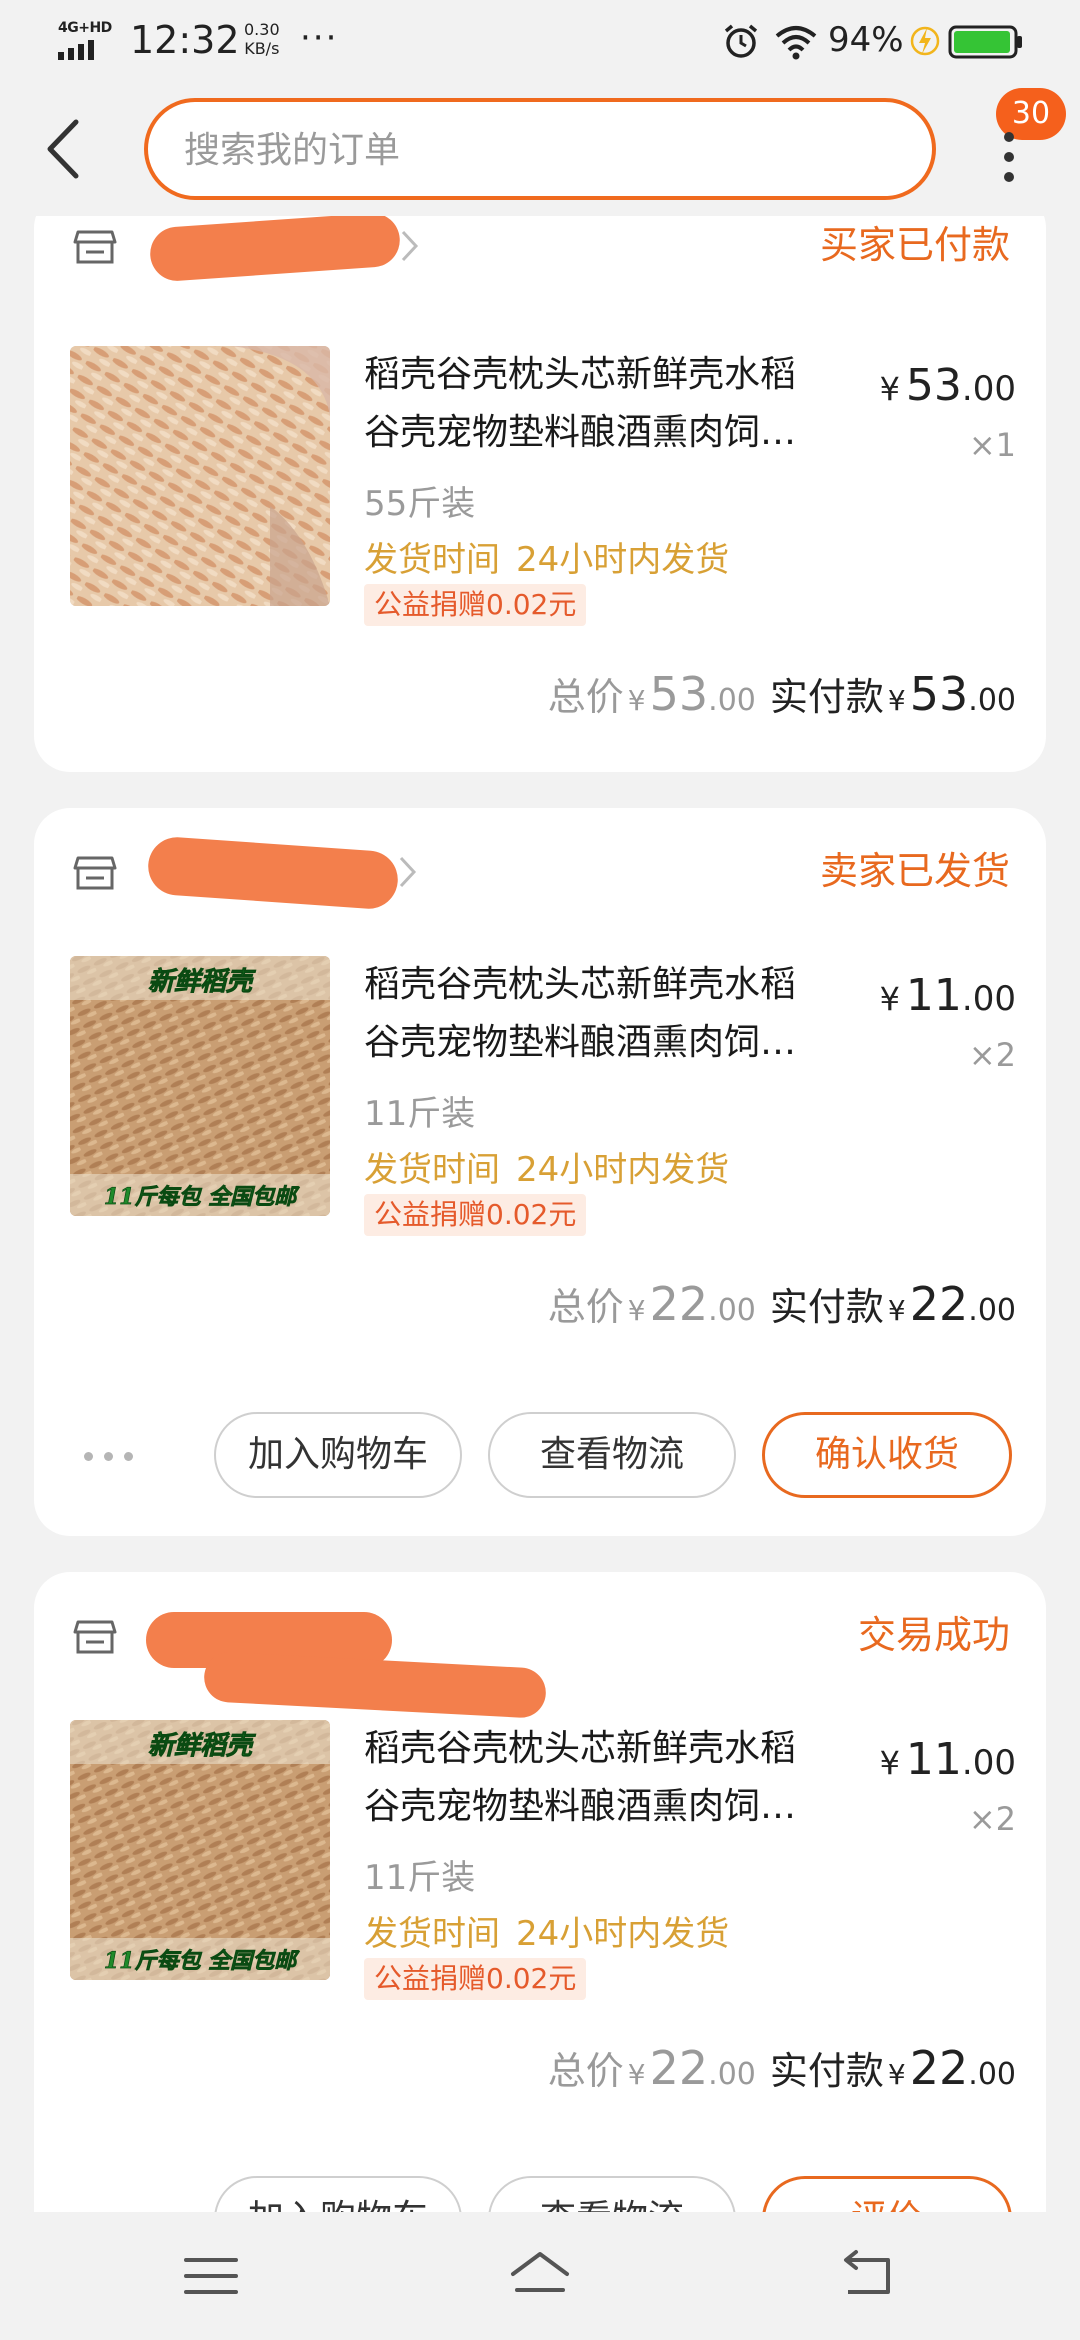 This screenshot has width=1080, height=2340. Describe the element at coordinates (869, 2276) in the screenshot. I see `return-icon` at that location.